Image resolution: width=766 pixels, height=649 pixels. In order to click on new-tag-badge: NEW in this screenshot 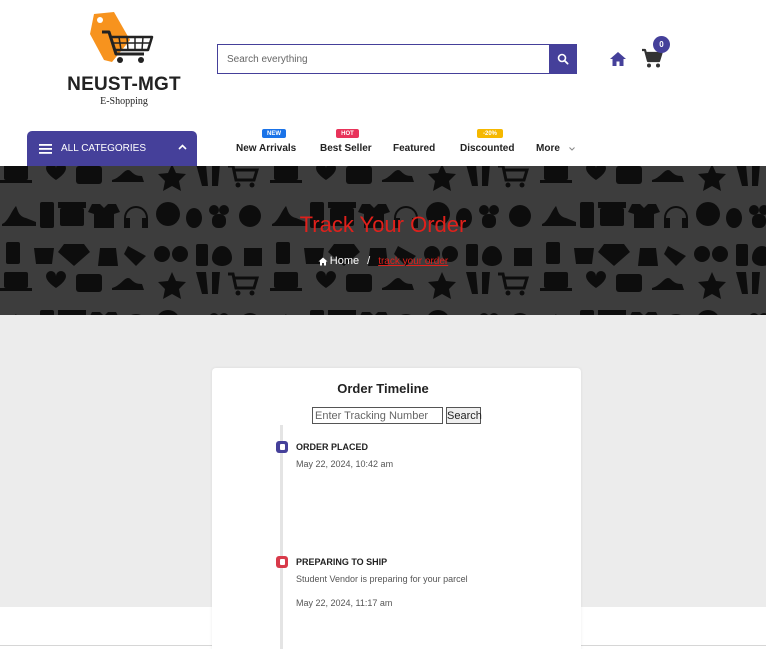, I will do `click(274, 133)`.